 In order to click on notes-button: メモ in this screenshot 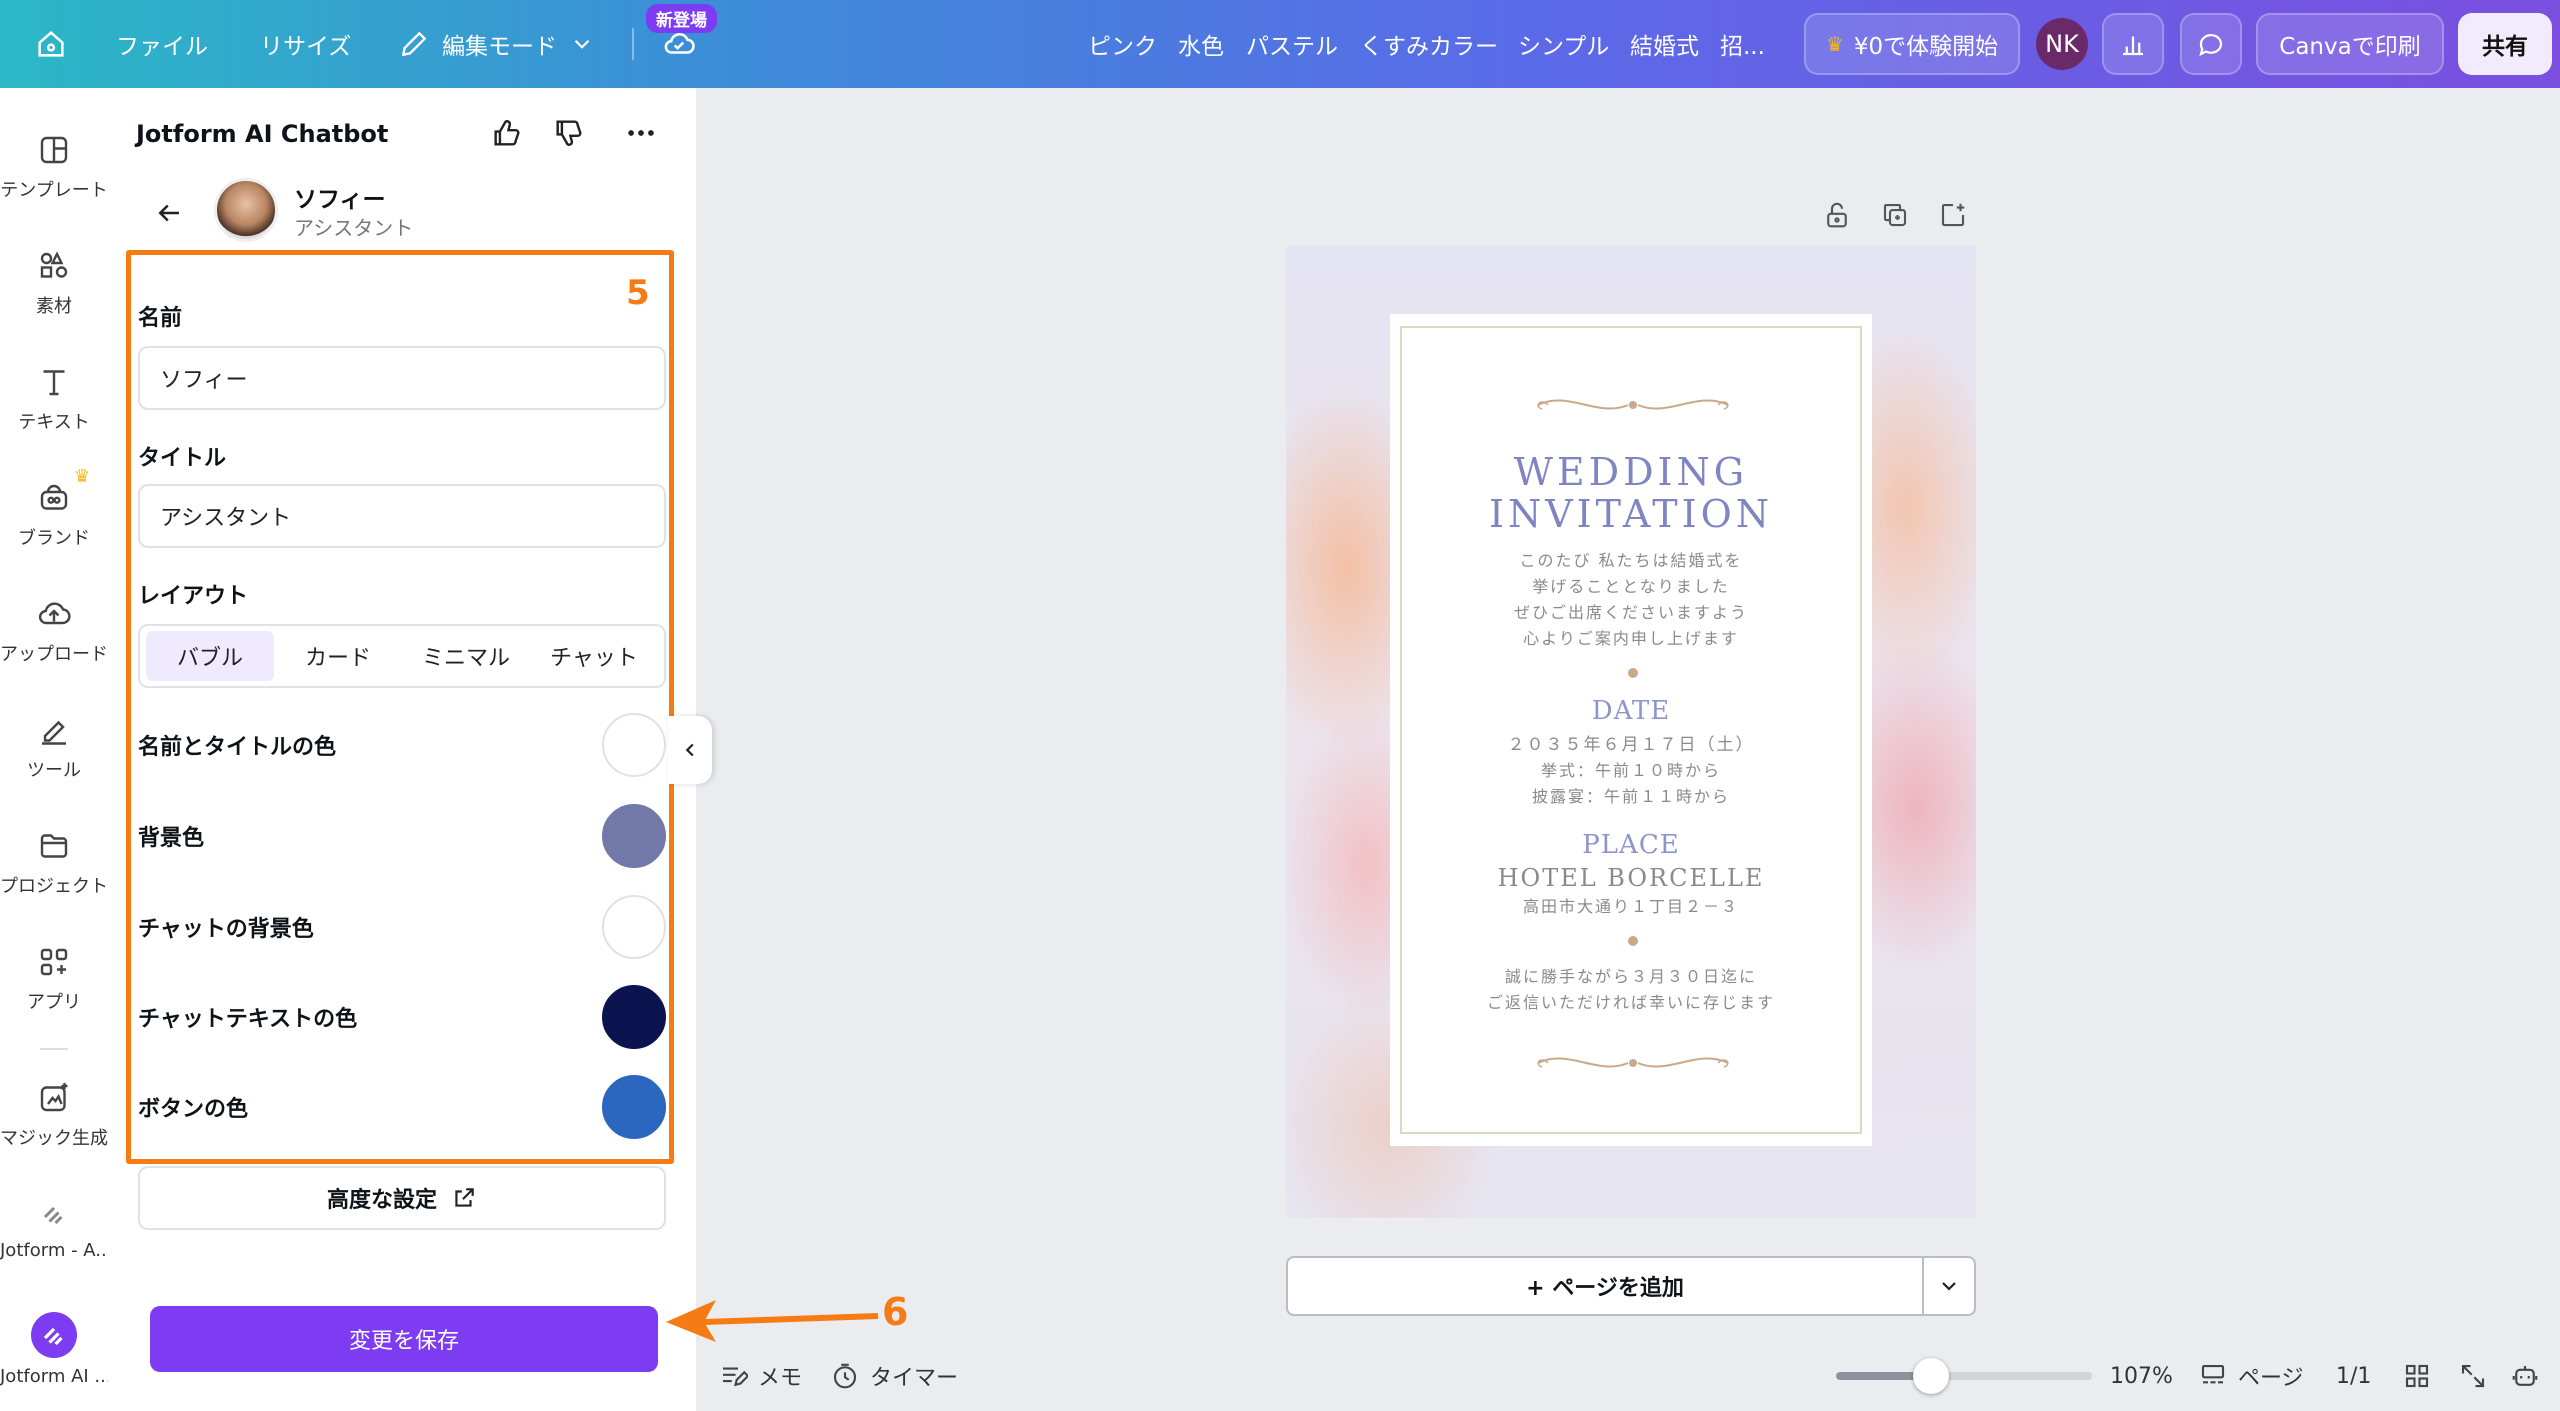, I will do `click(760, 1376)`.